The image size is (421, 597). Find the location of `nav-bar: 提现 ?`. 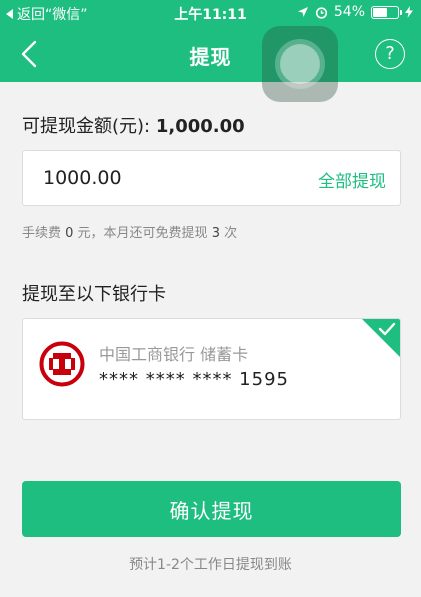

nav-bar: 提现 ? is located at coordinates (210, 64).